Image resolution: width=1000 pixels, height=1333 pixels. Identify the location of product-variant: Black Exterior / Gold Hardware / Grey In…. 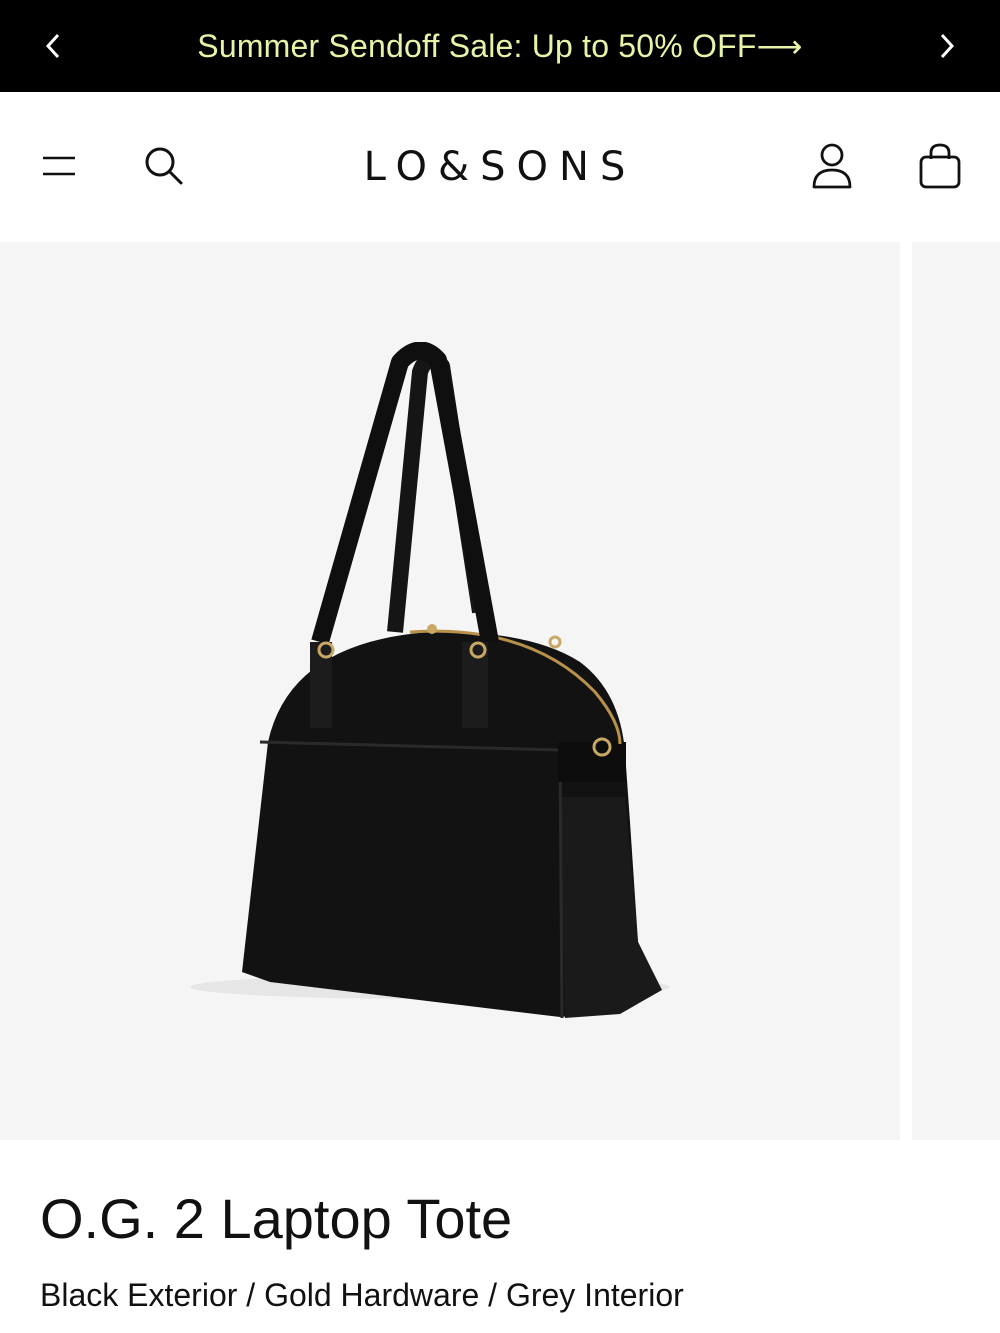
(362, 1295).